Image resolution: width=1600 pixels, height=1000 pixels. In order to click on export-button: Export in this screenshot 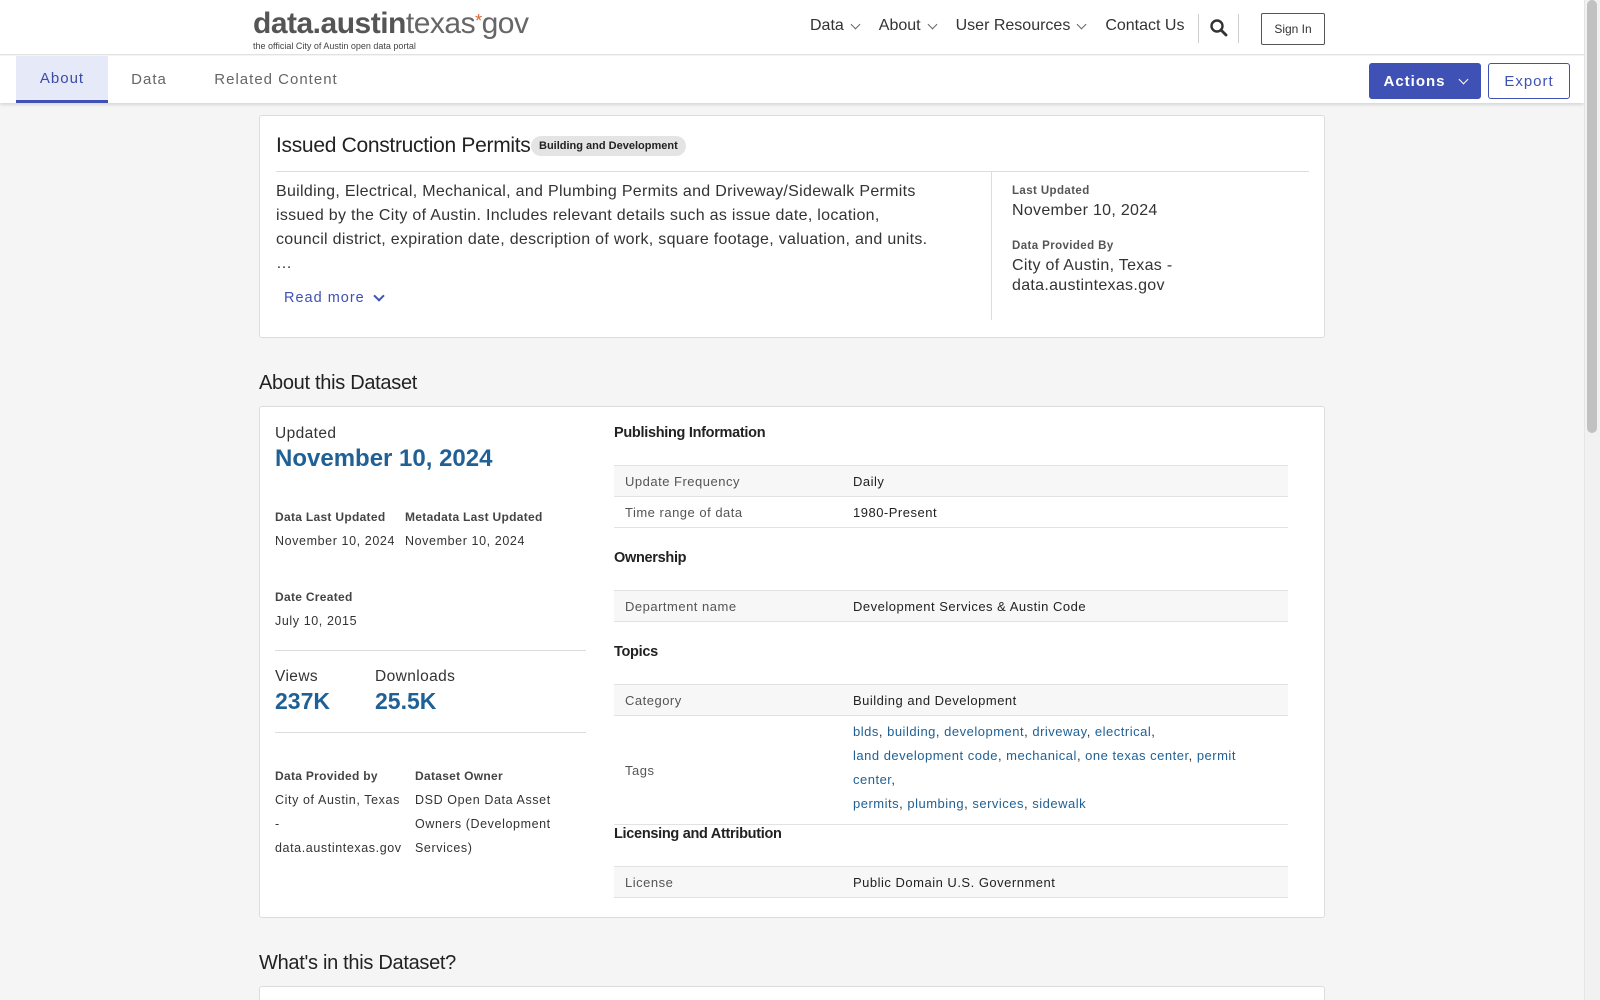, I will do `click(1529, 81)`.